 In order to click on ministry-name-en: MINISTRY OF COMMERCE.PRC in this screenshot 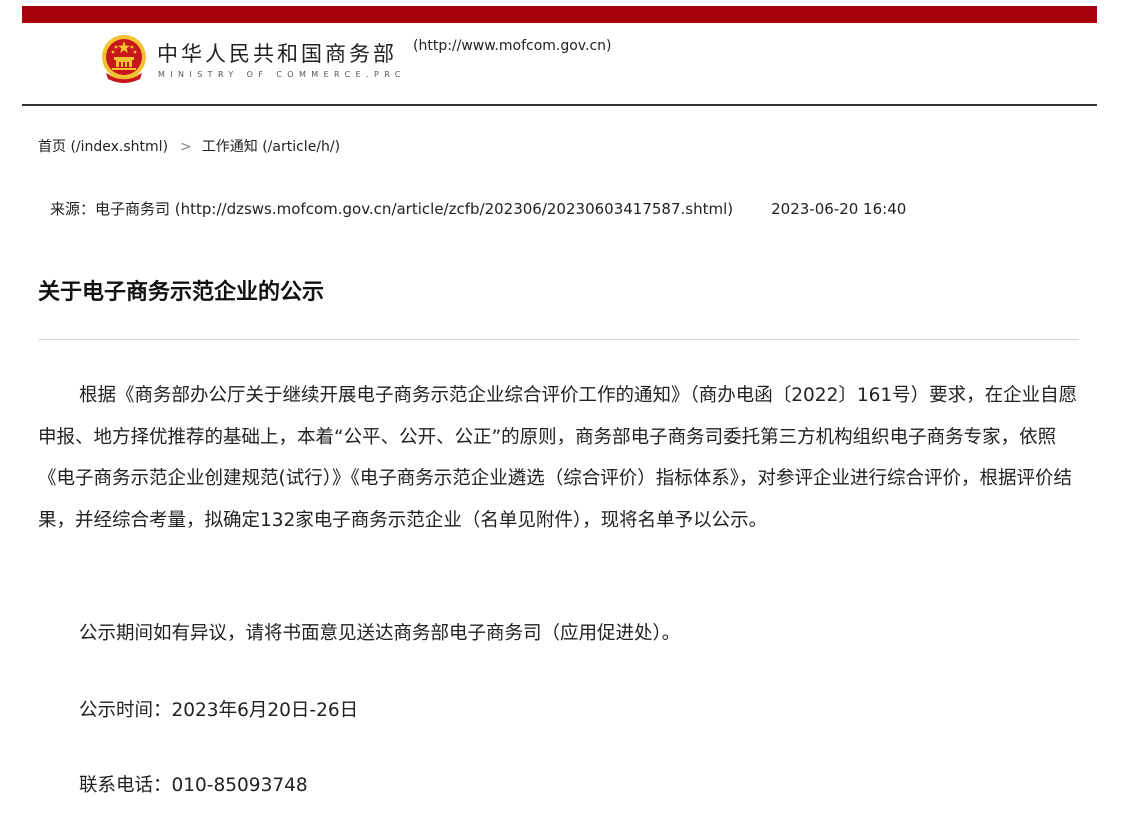, I will do `click(282, 74)`.